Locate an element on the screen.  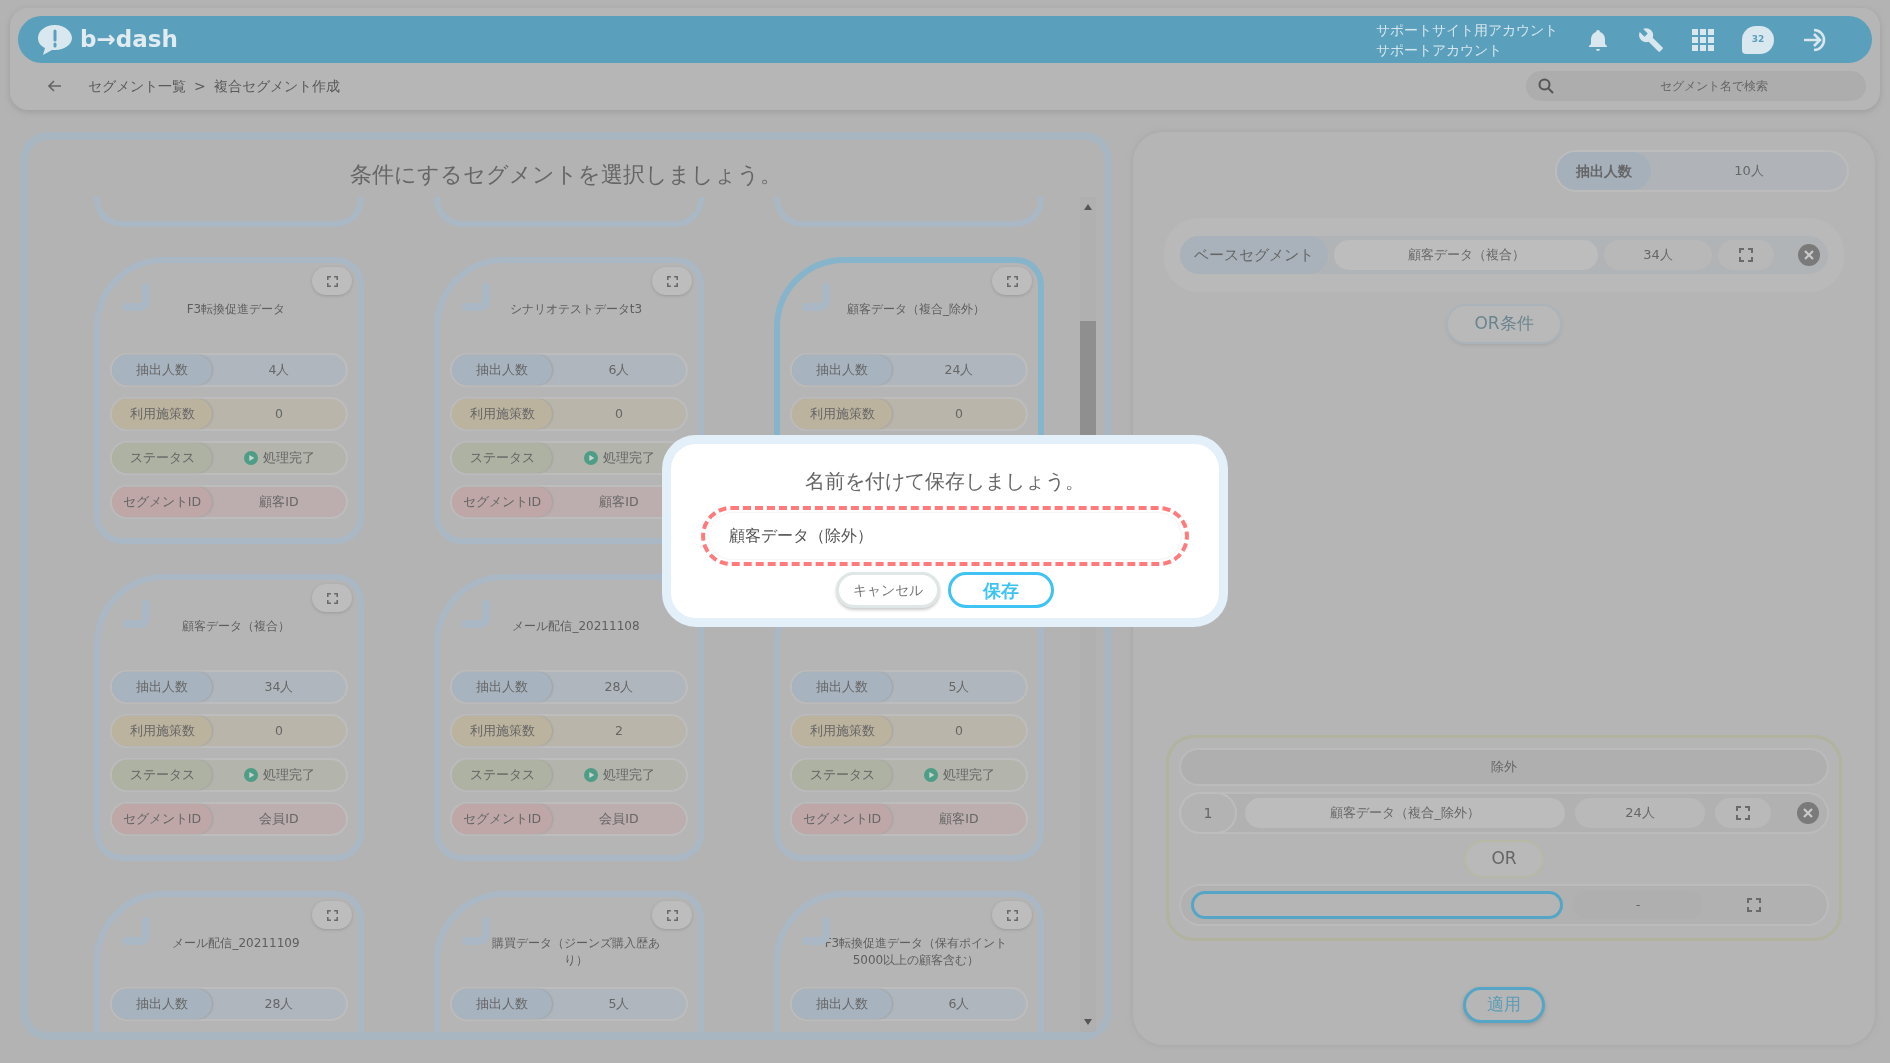
chat-button: 32 is located at coordinates (1758, 39).